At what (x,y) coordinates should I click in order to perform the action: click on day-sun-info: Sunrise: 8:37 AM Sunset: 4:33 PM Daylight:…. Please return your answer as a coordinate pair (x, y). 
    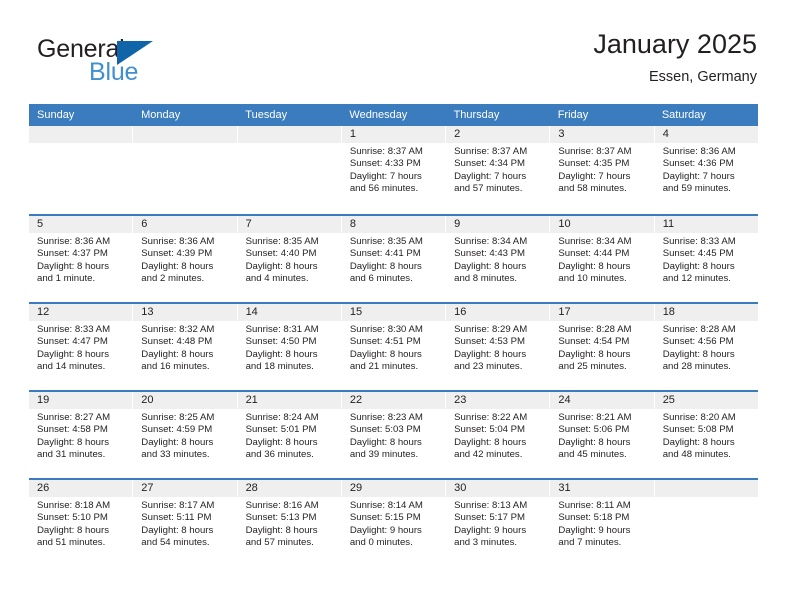
    Looking at the image, I should click on (393, 169).